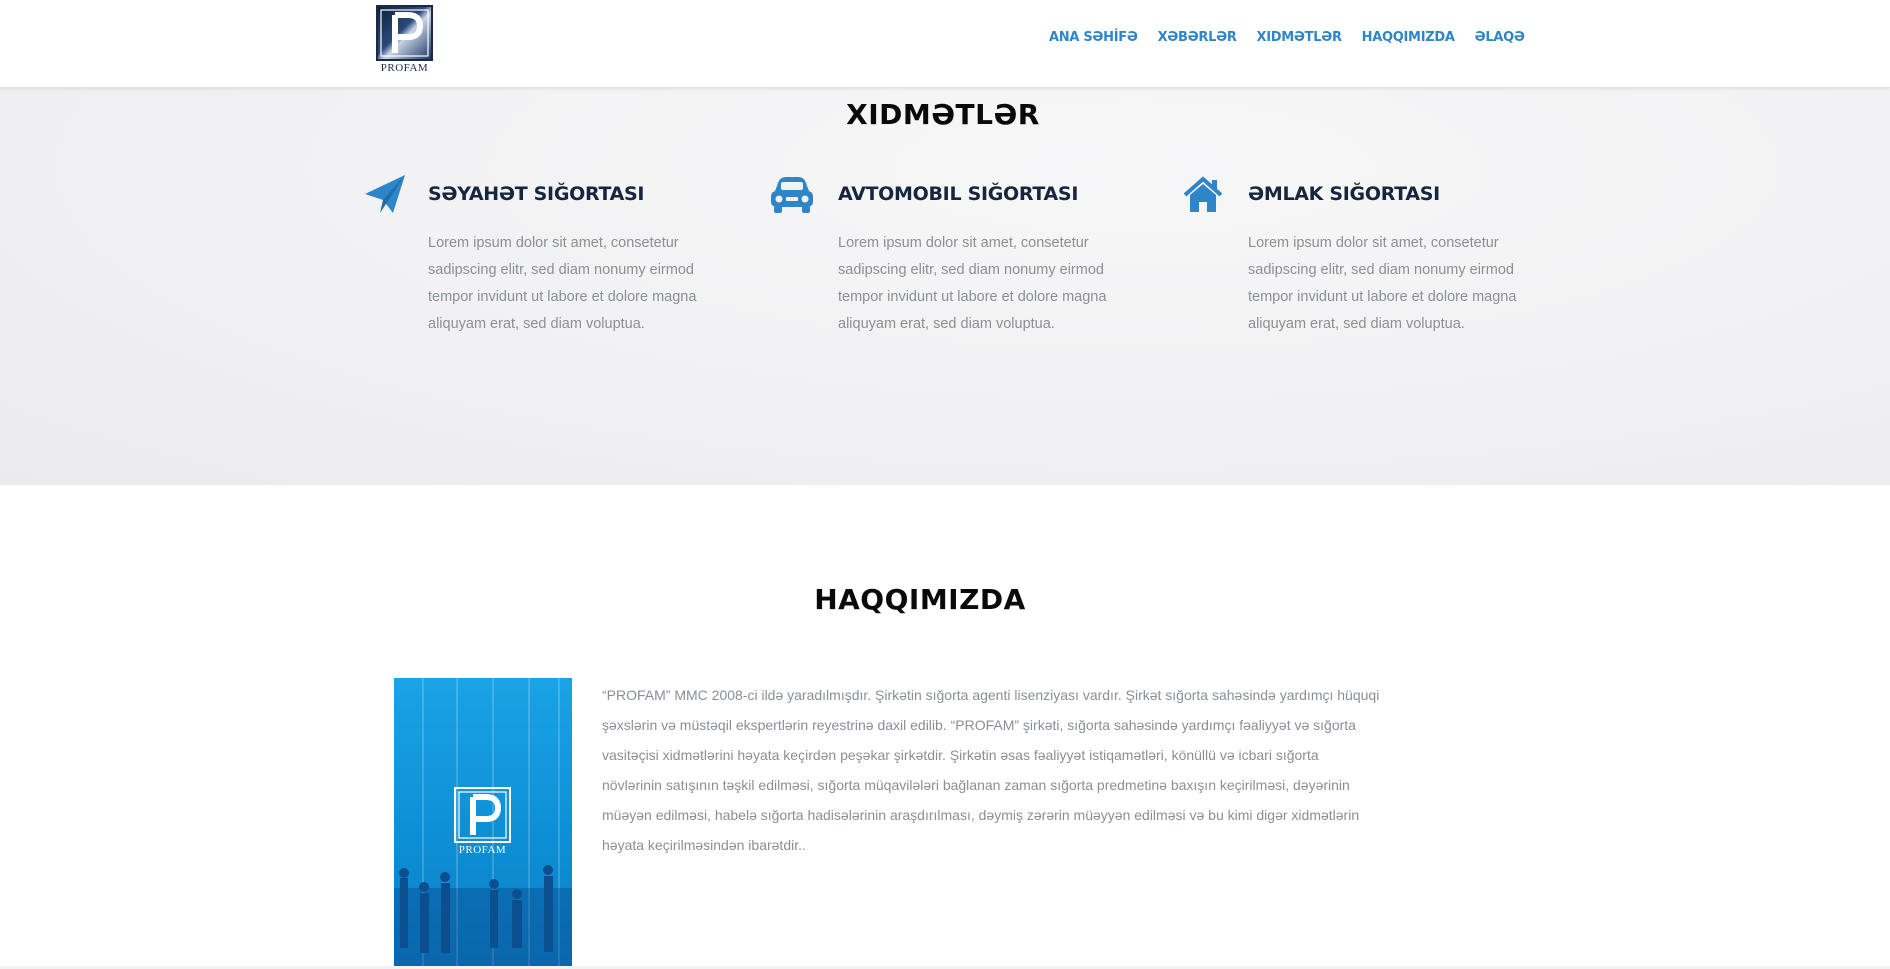 This screenshot has height=969, width=1890. I want to click on car-icon, so click(790, 195).